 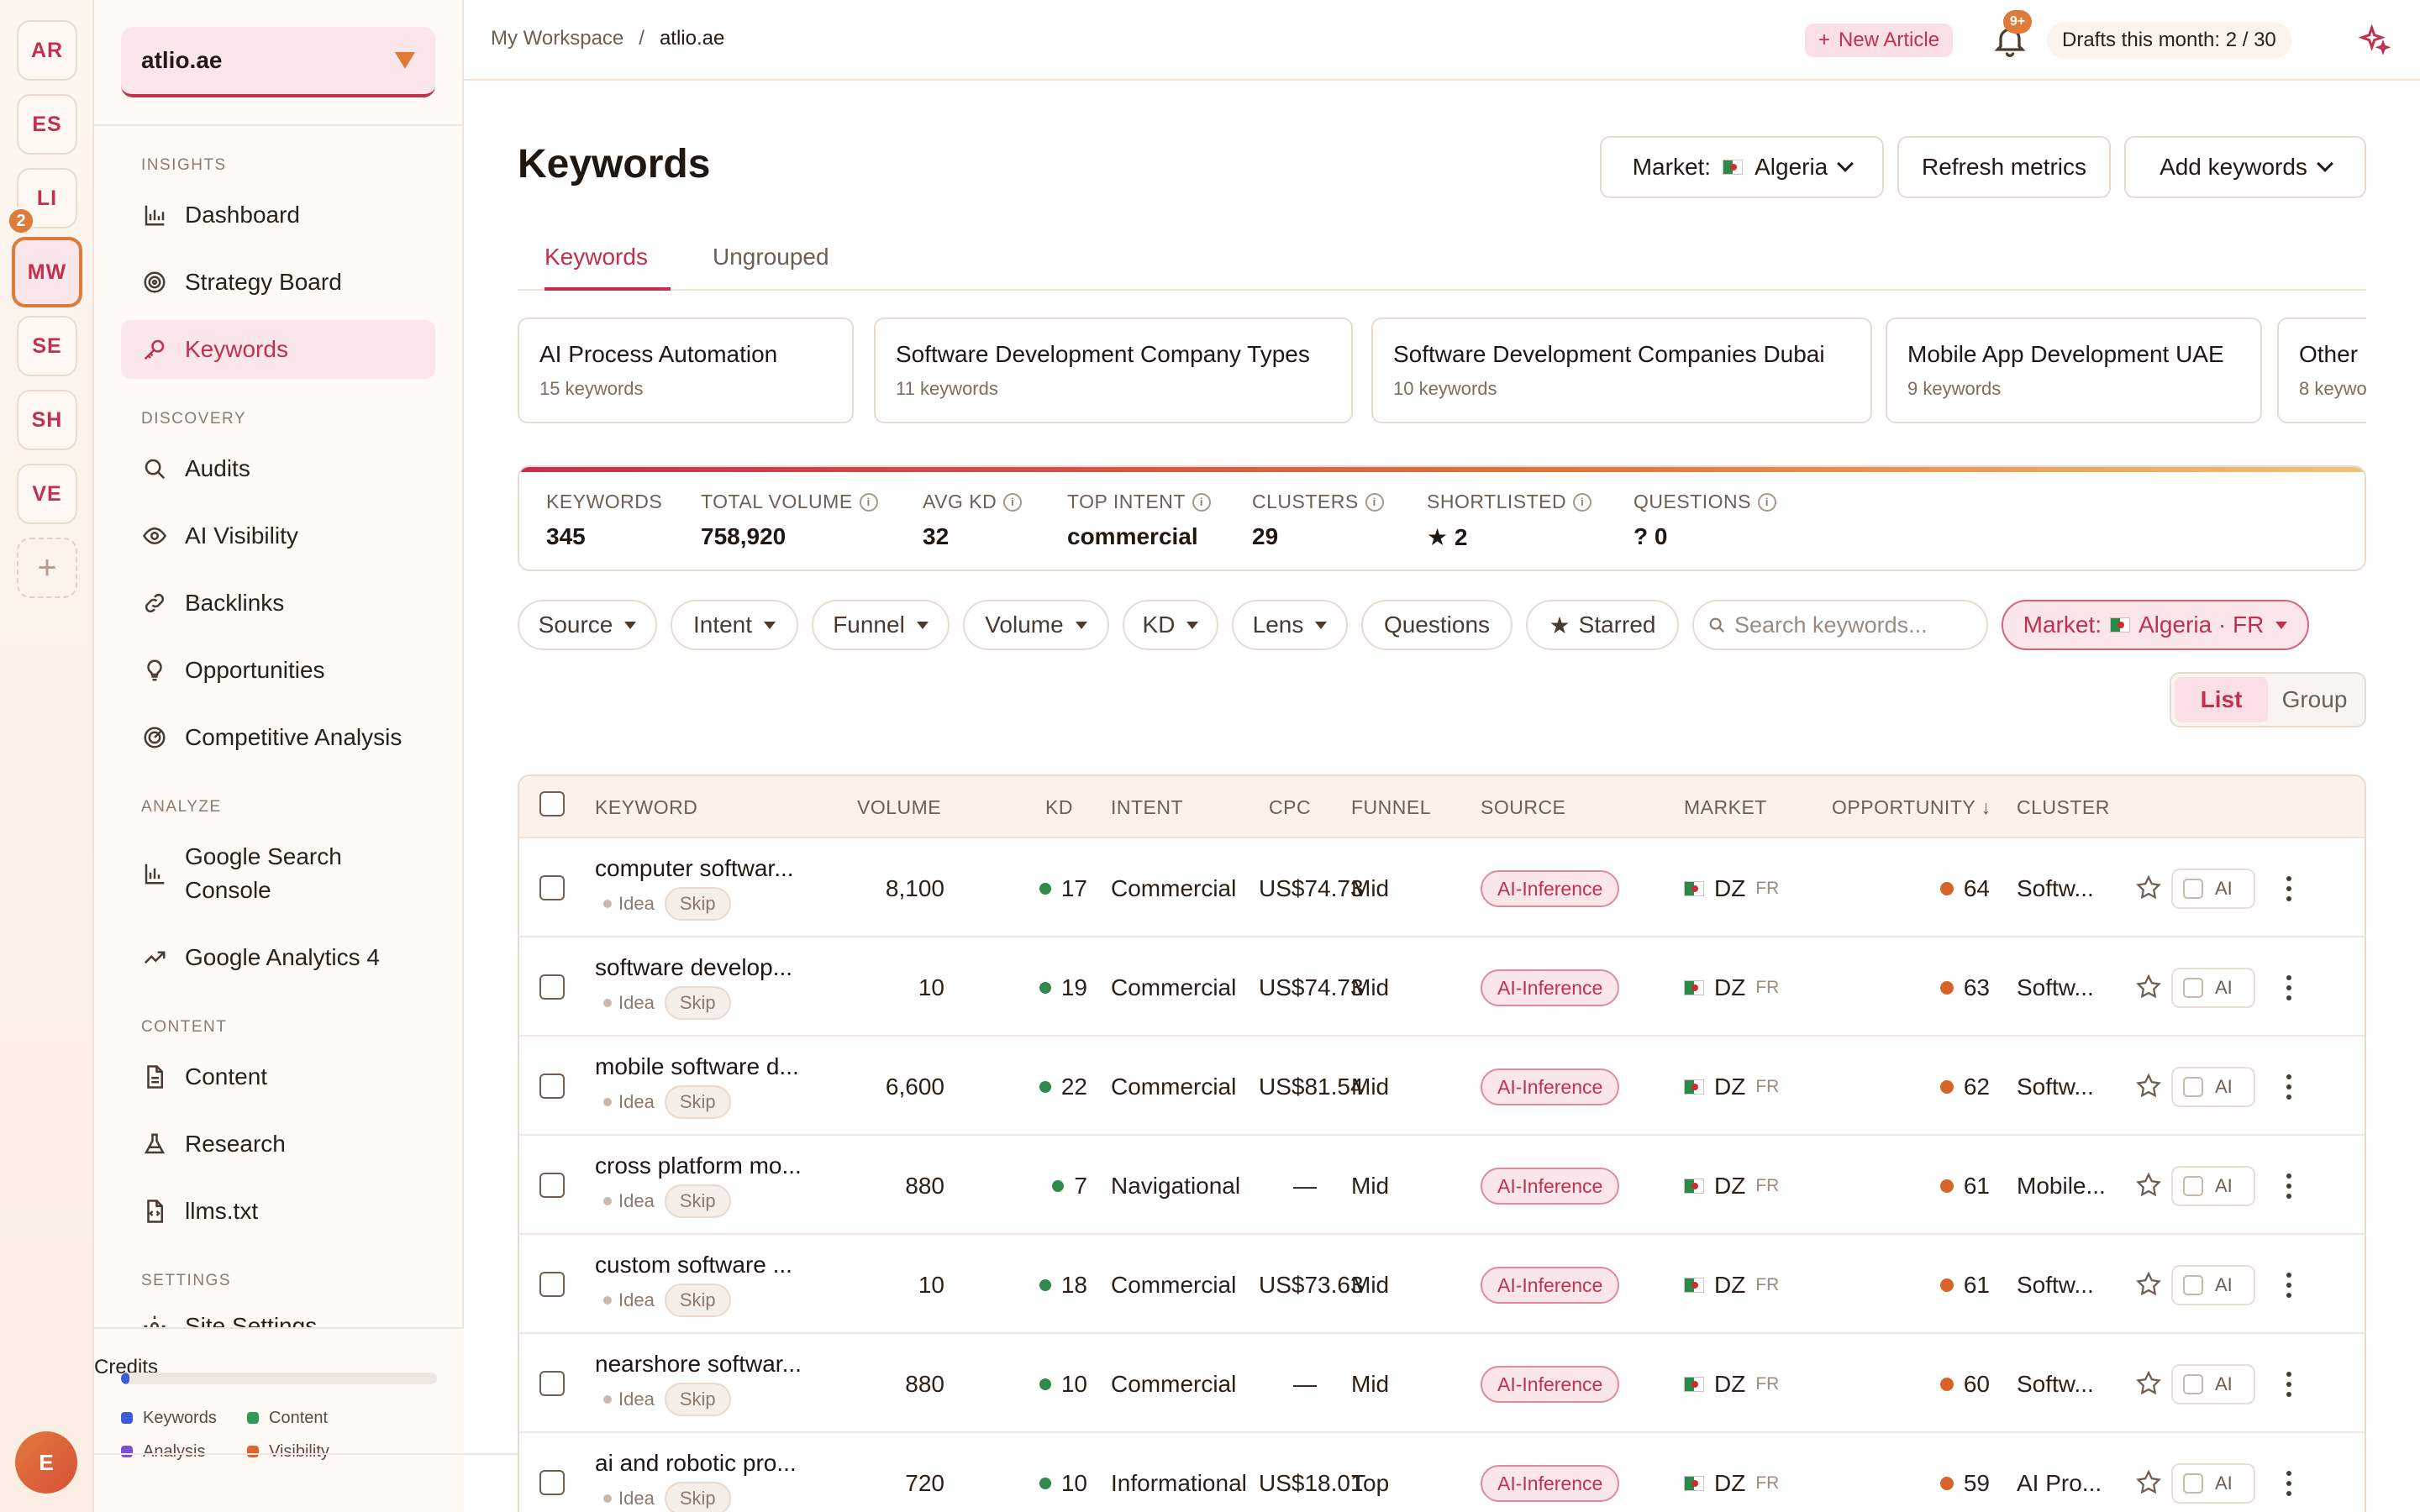 I want to click on new-article-button: + New Article, so click(x=1879, y=40).